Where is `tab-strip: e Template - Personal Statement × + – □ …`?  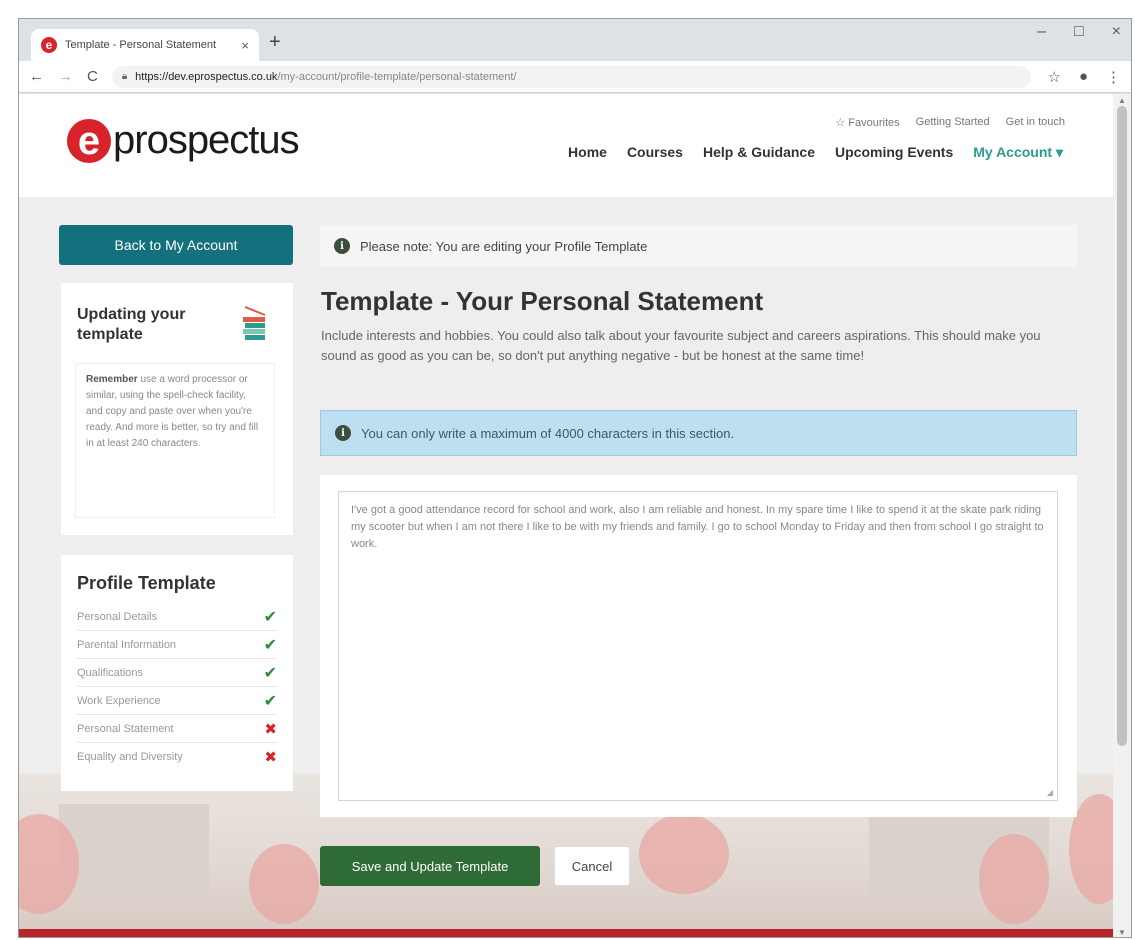
tab-strip: e Template - Personal Statement × + – □ … is located at coordinates (575, 40).